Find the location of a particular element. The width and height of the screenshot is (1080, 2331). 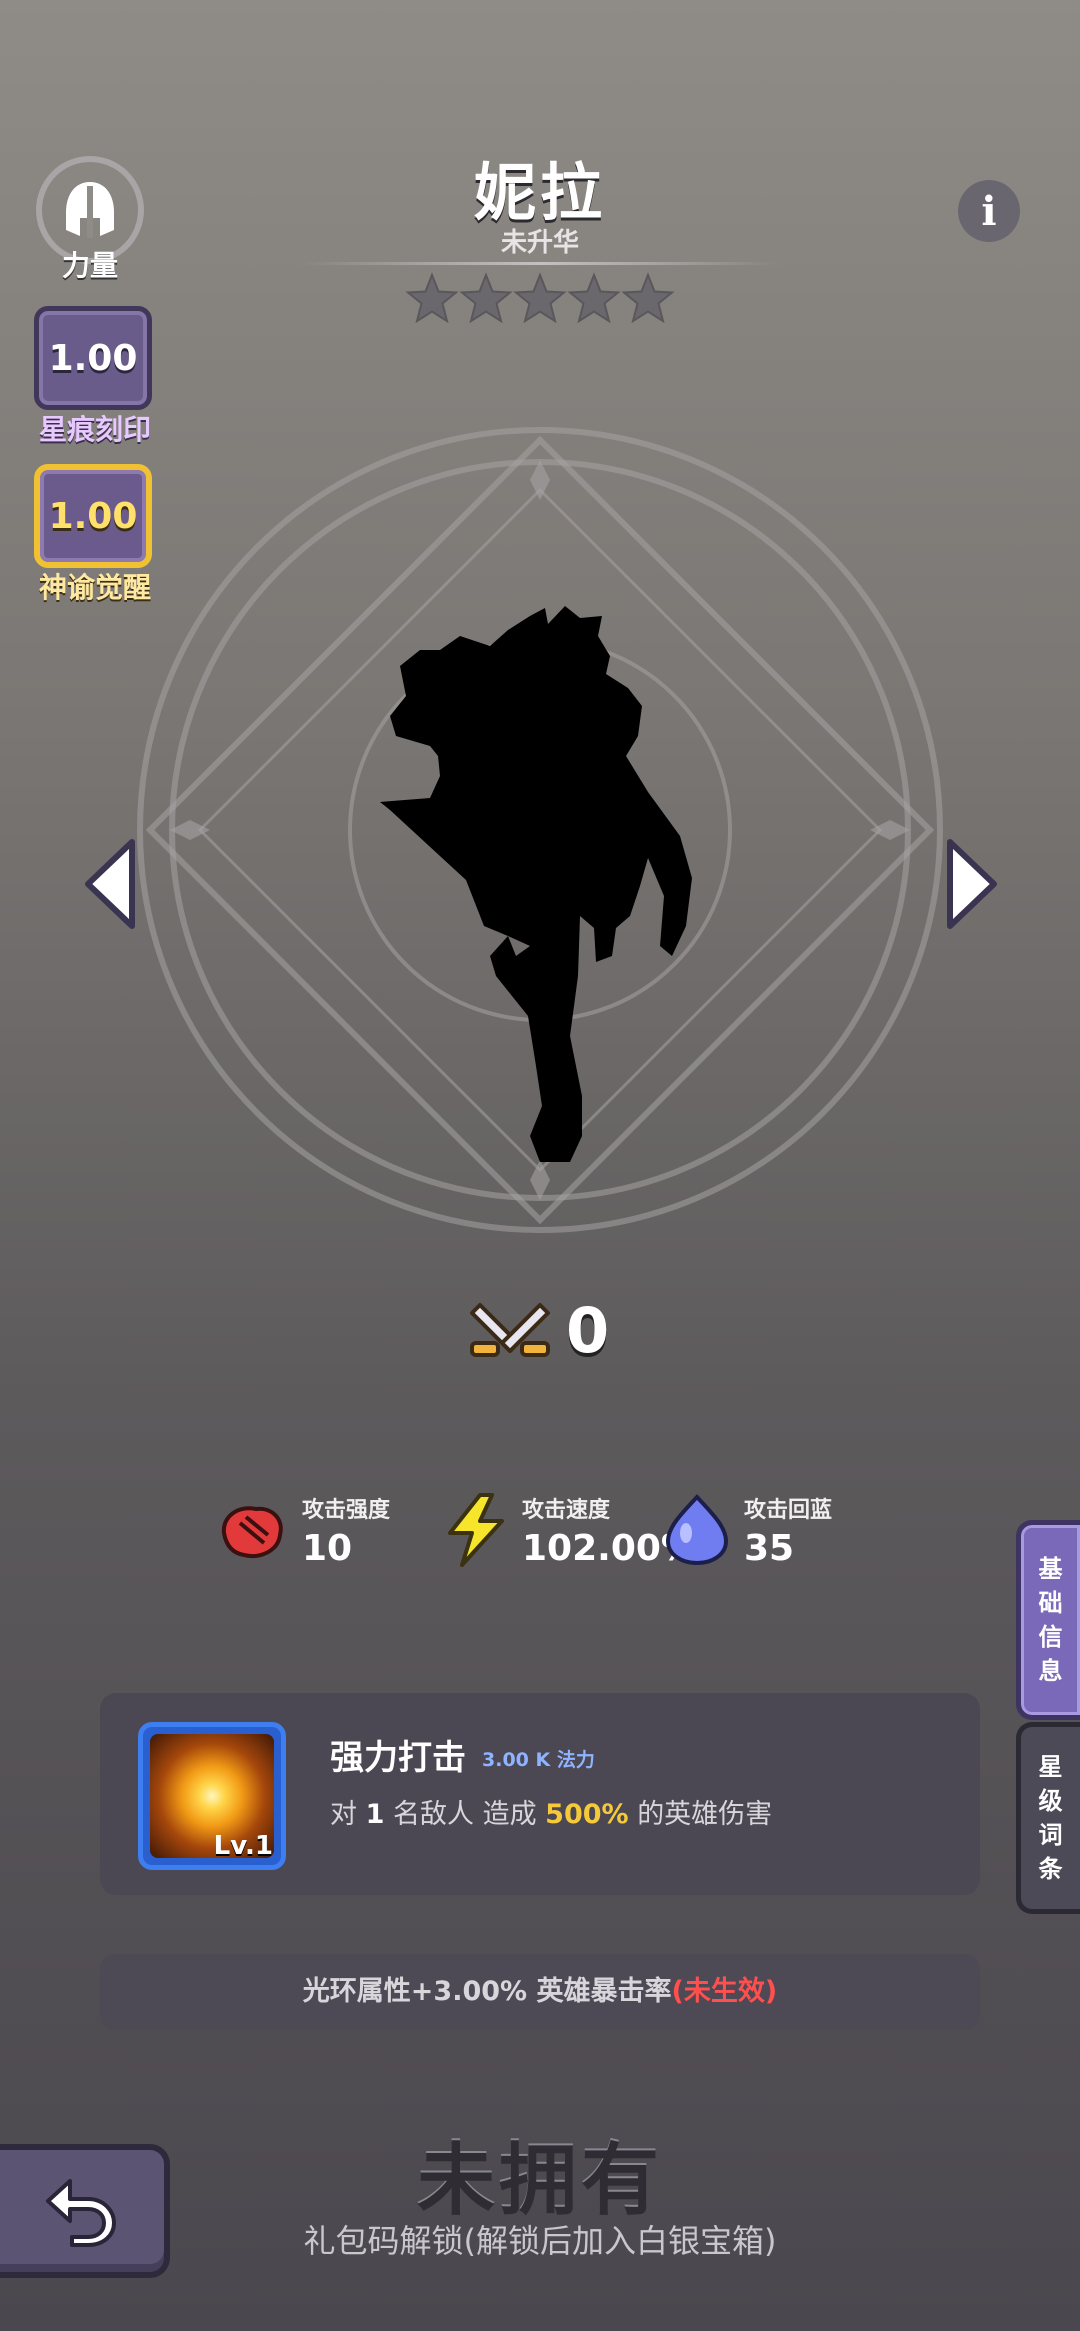

mana-drop-icon is located at coordinates (697, 1530).